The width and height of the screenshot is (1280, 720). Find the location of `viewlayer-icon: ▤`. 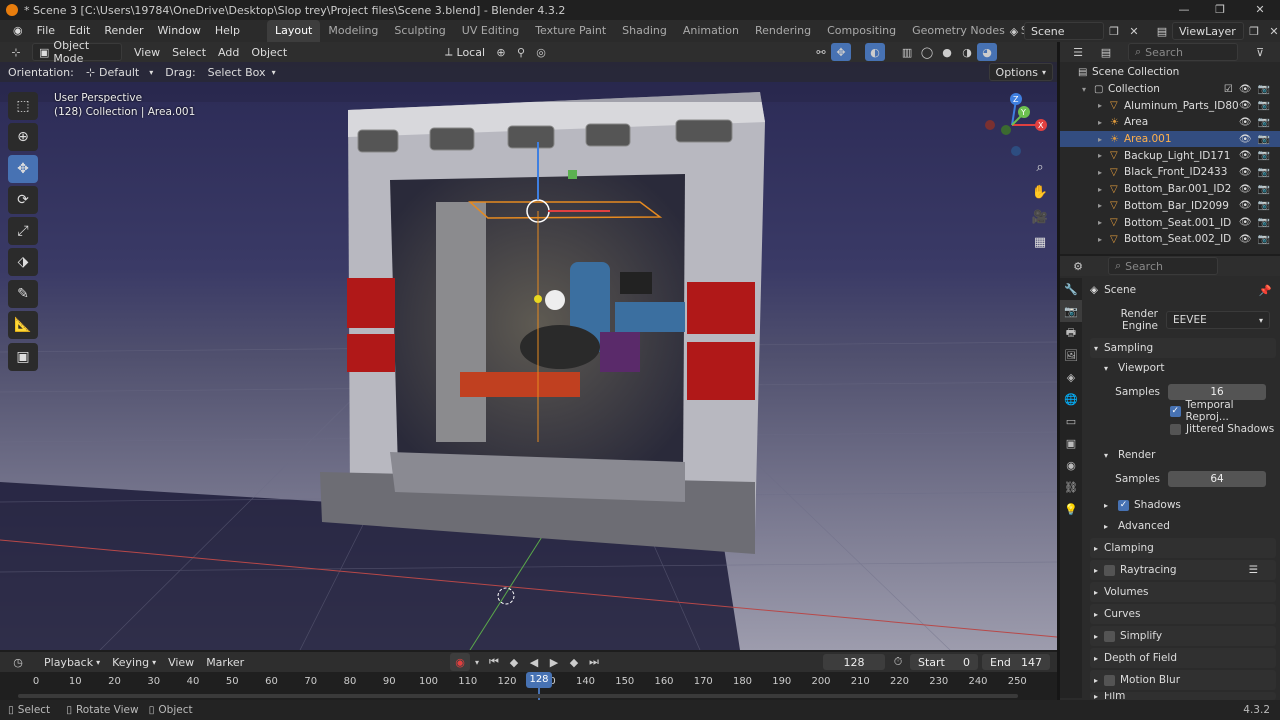

viewlayer-icon: ▤ is located at coordinates (1162, 31).